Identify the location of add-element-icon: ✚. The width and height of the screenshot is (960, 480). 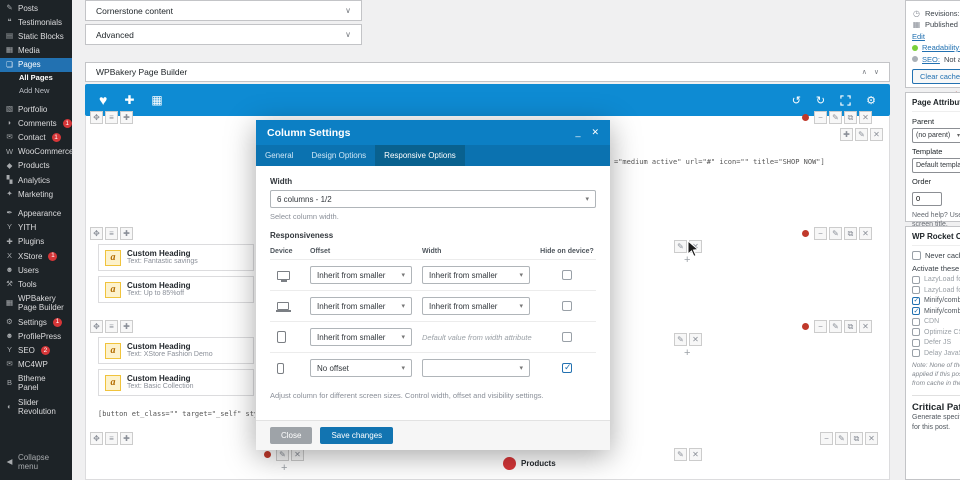
(129, 100).